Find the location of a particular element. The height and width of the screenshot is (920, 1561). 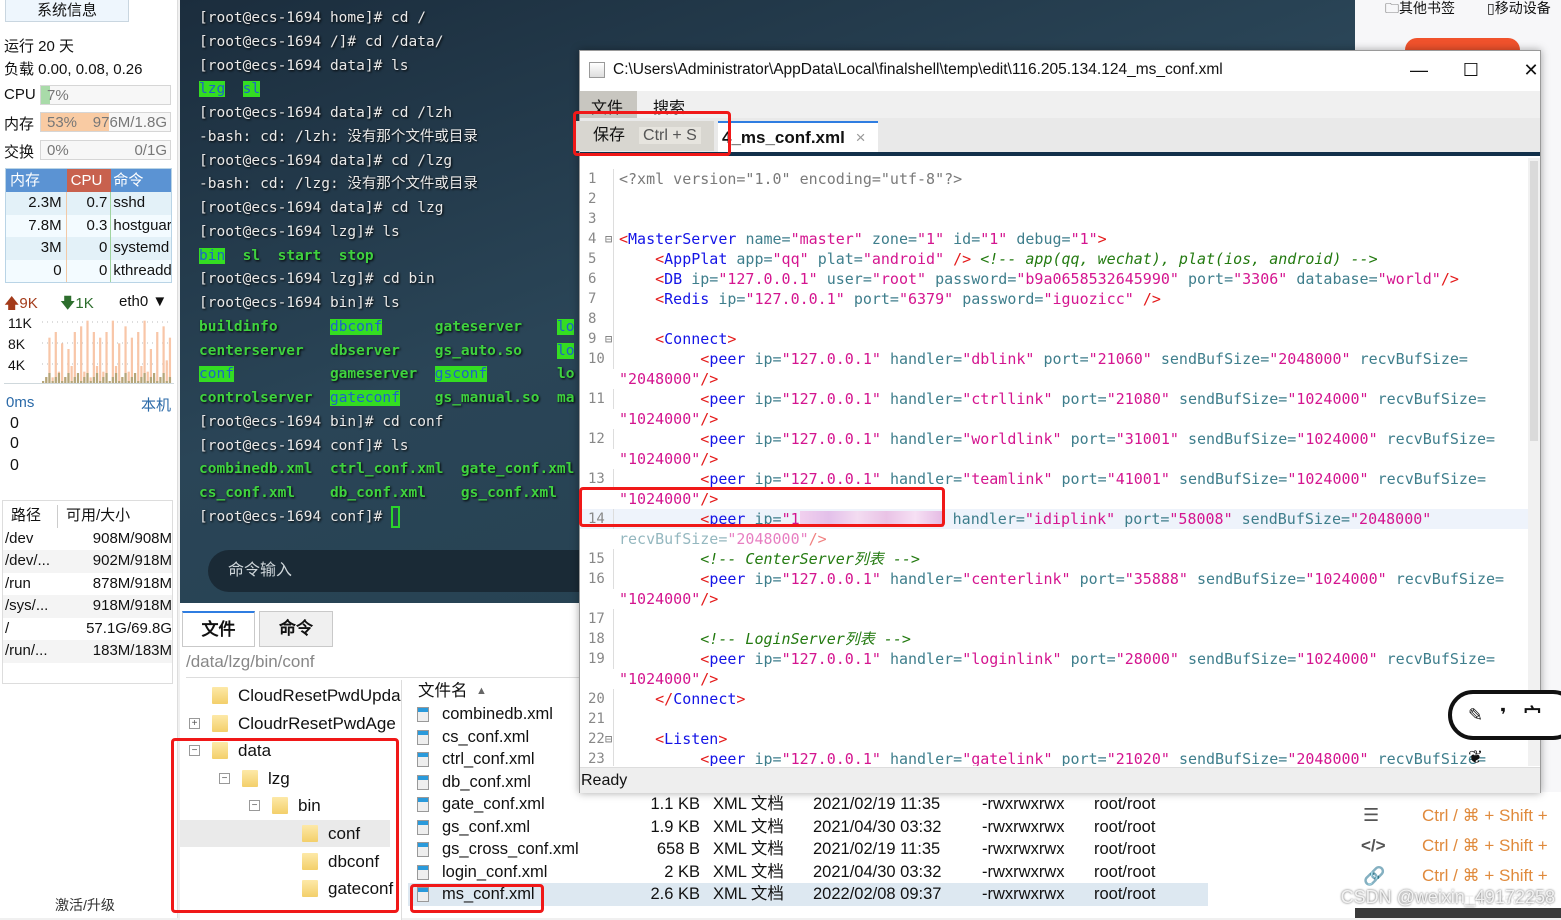

col-cmd: 命令 is located at coordinates (141, 180).